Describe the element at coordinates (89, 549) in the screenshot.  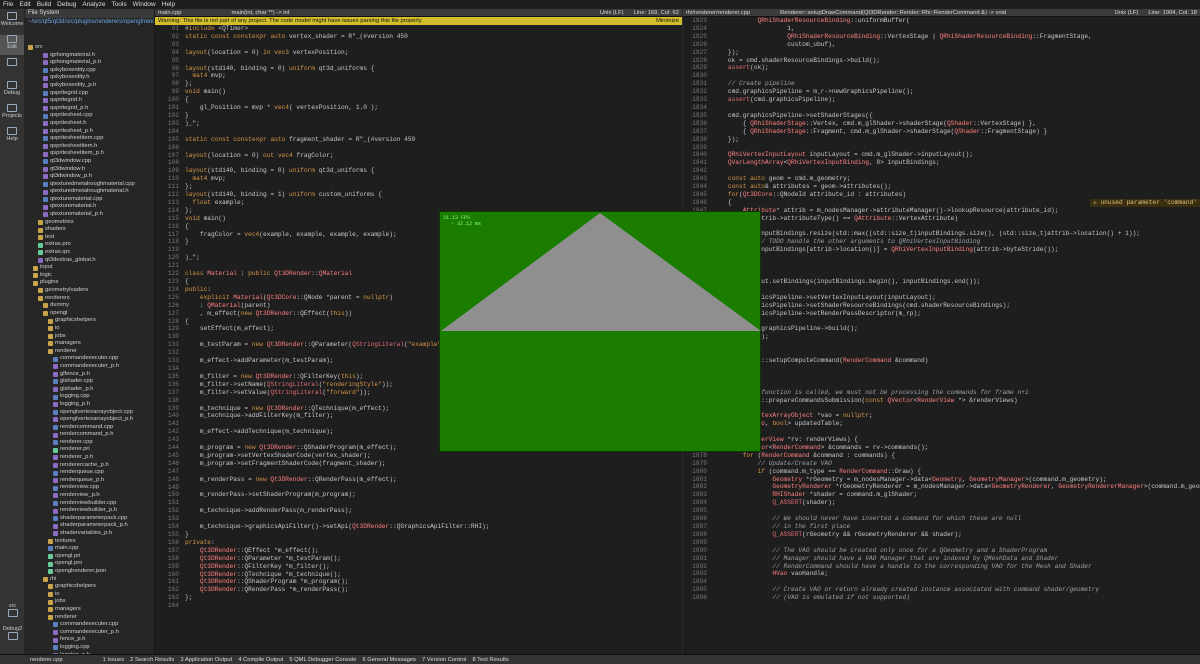
I see `tree-item: main.cpp` at that location.